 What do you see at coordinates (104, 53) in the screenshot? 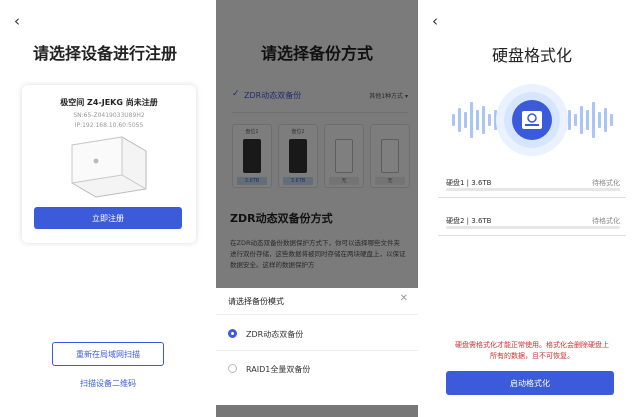
I see `page-title: 请选择设备进行注册` at bounding box center [104, 53].